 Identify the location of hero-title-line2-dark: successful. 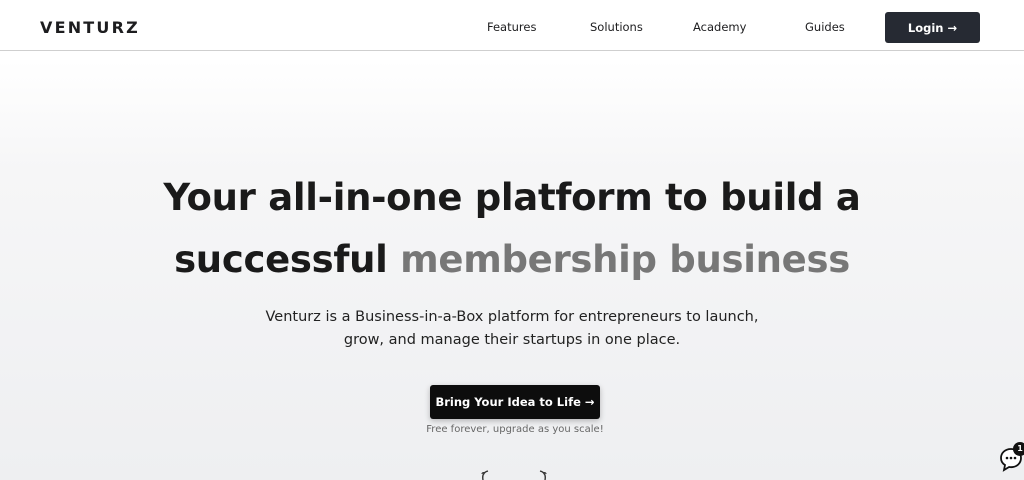
(281, 259).